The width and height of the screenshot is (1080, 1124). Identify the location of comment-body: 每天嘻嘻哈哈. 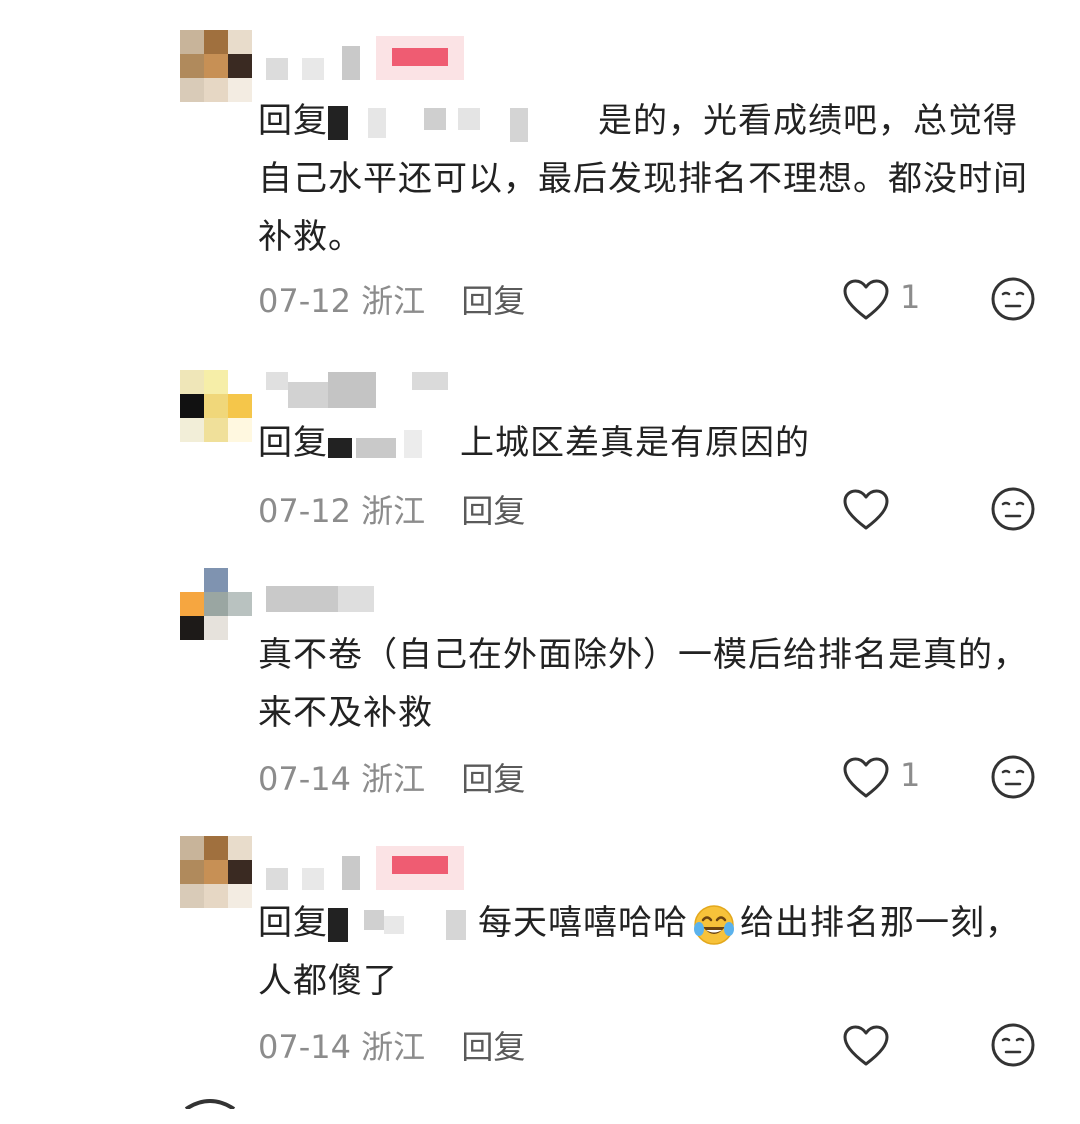
(583, 923).